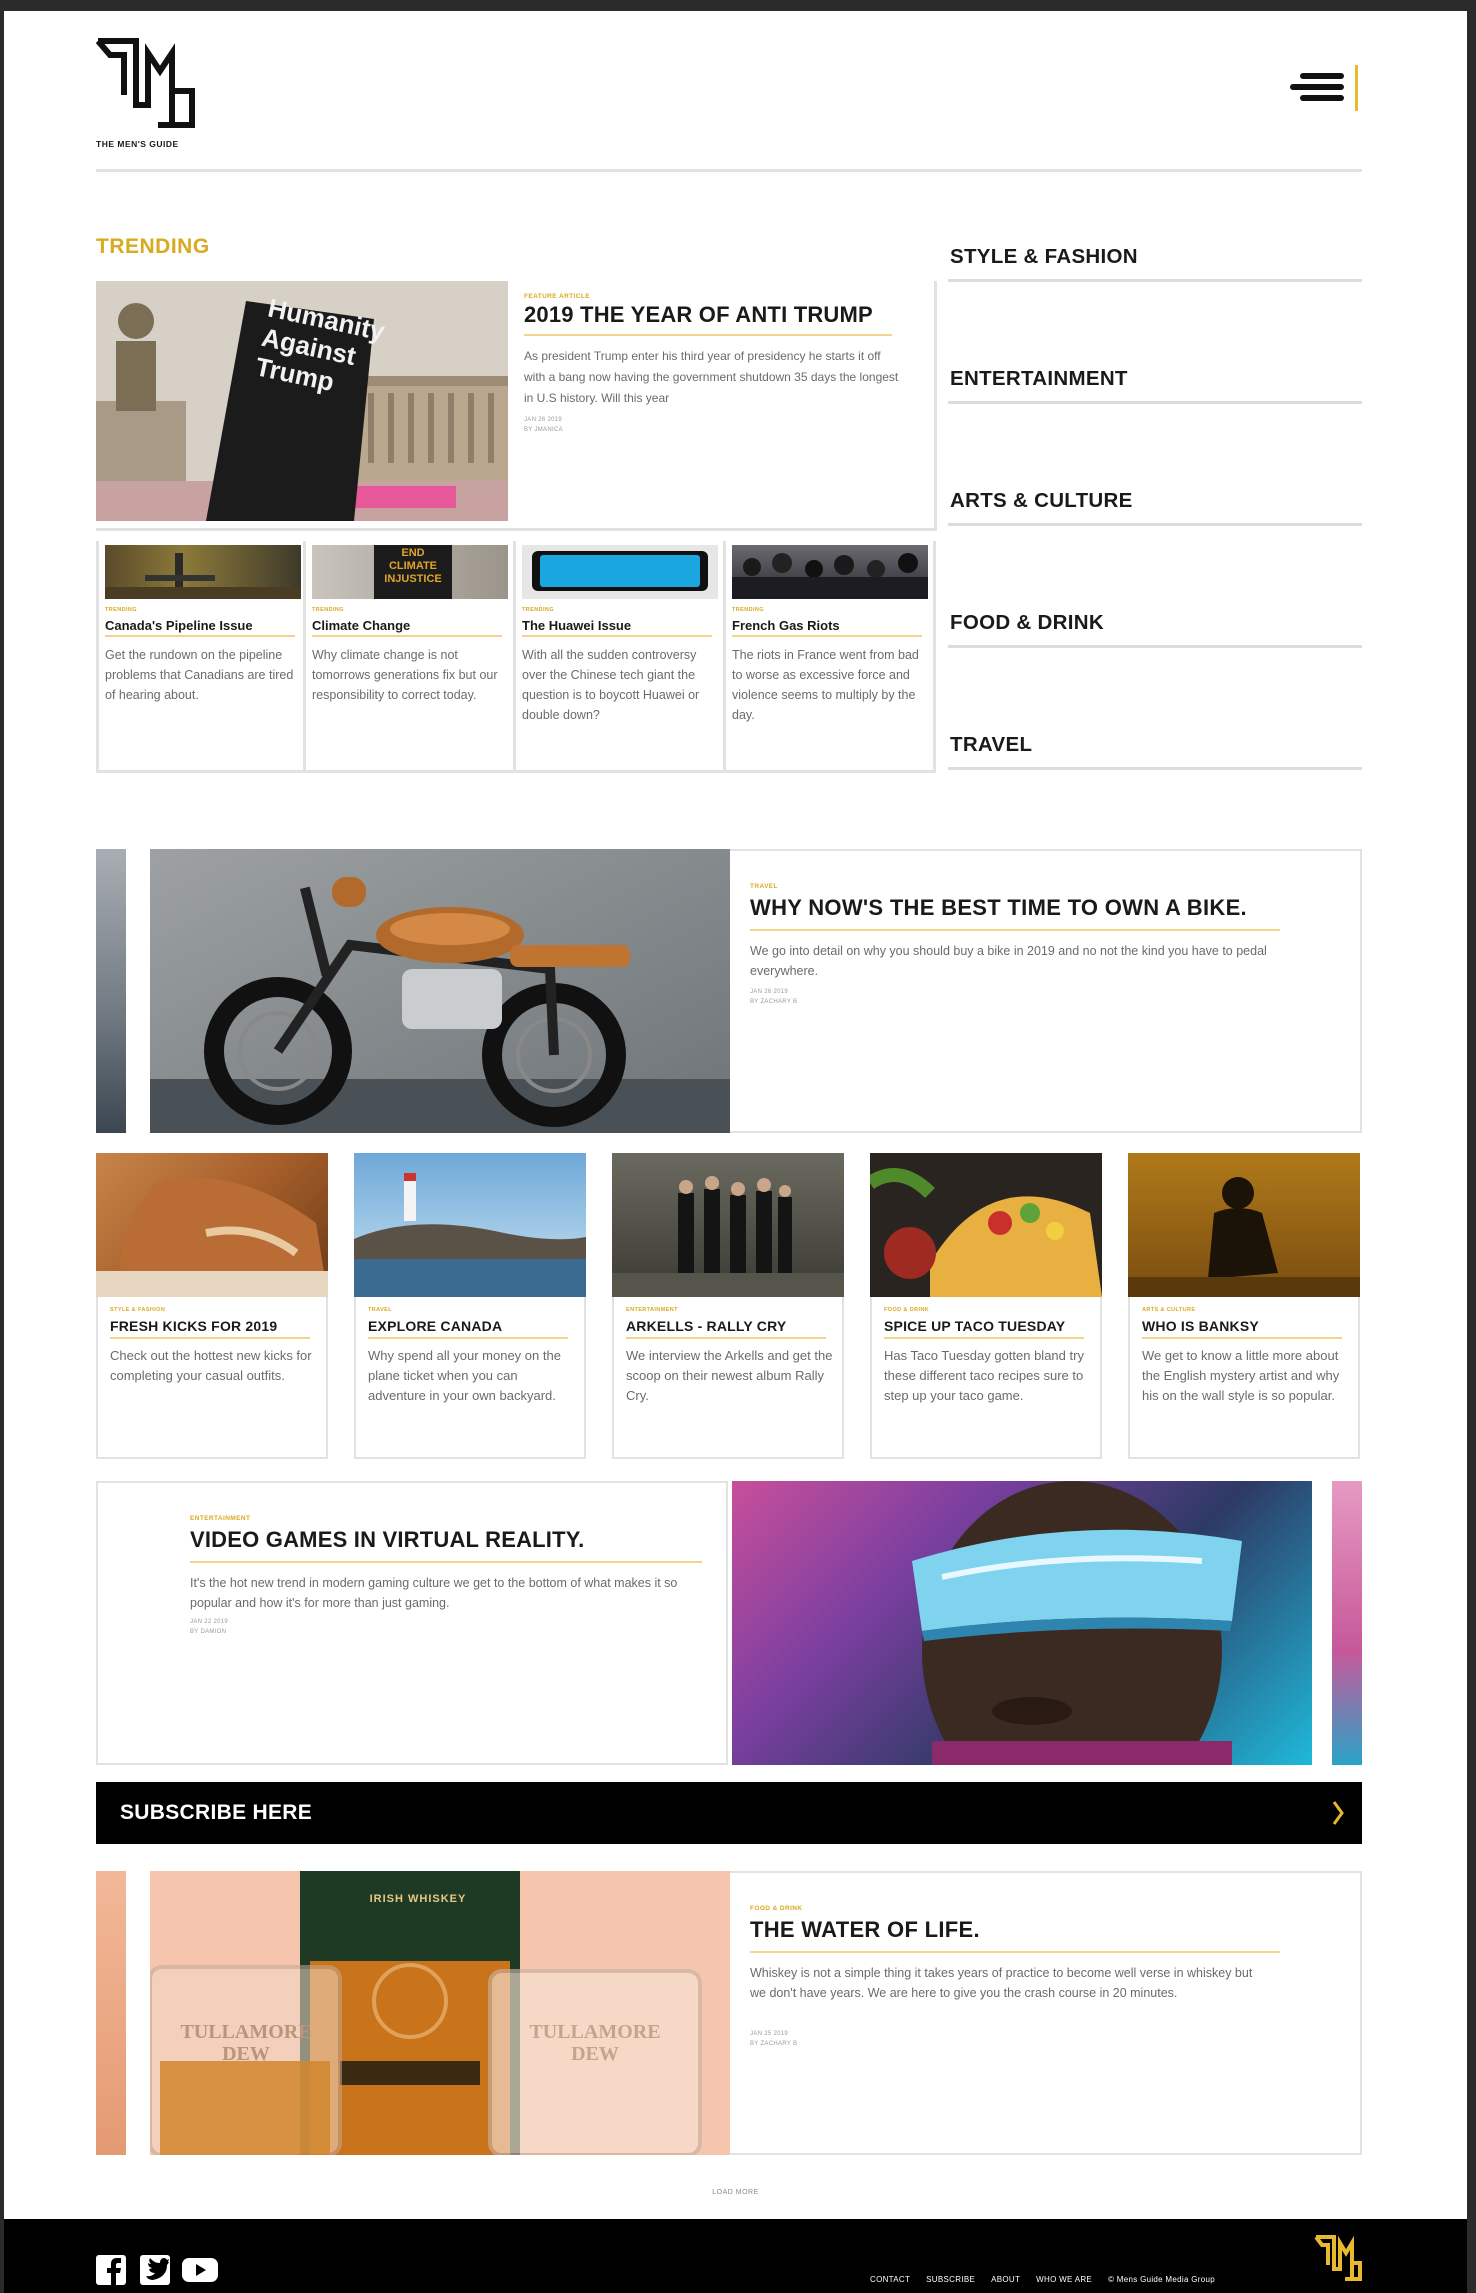 The width and height of the screenshot is (1476, 2293). Describe the element at coordinates (769, 992) in the screenshot. I see `bike-date: JAN 26 2019` at that location.